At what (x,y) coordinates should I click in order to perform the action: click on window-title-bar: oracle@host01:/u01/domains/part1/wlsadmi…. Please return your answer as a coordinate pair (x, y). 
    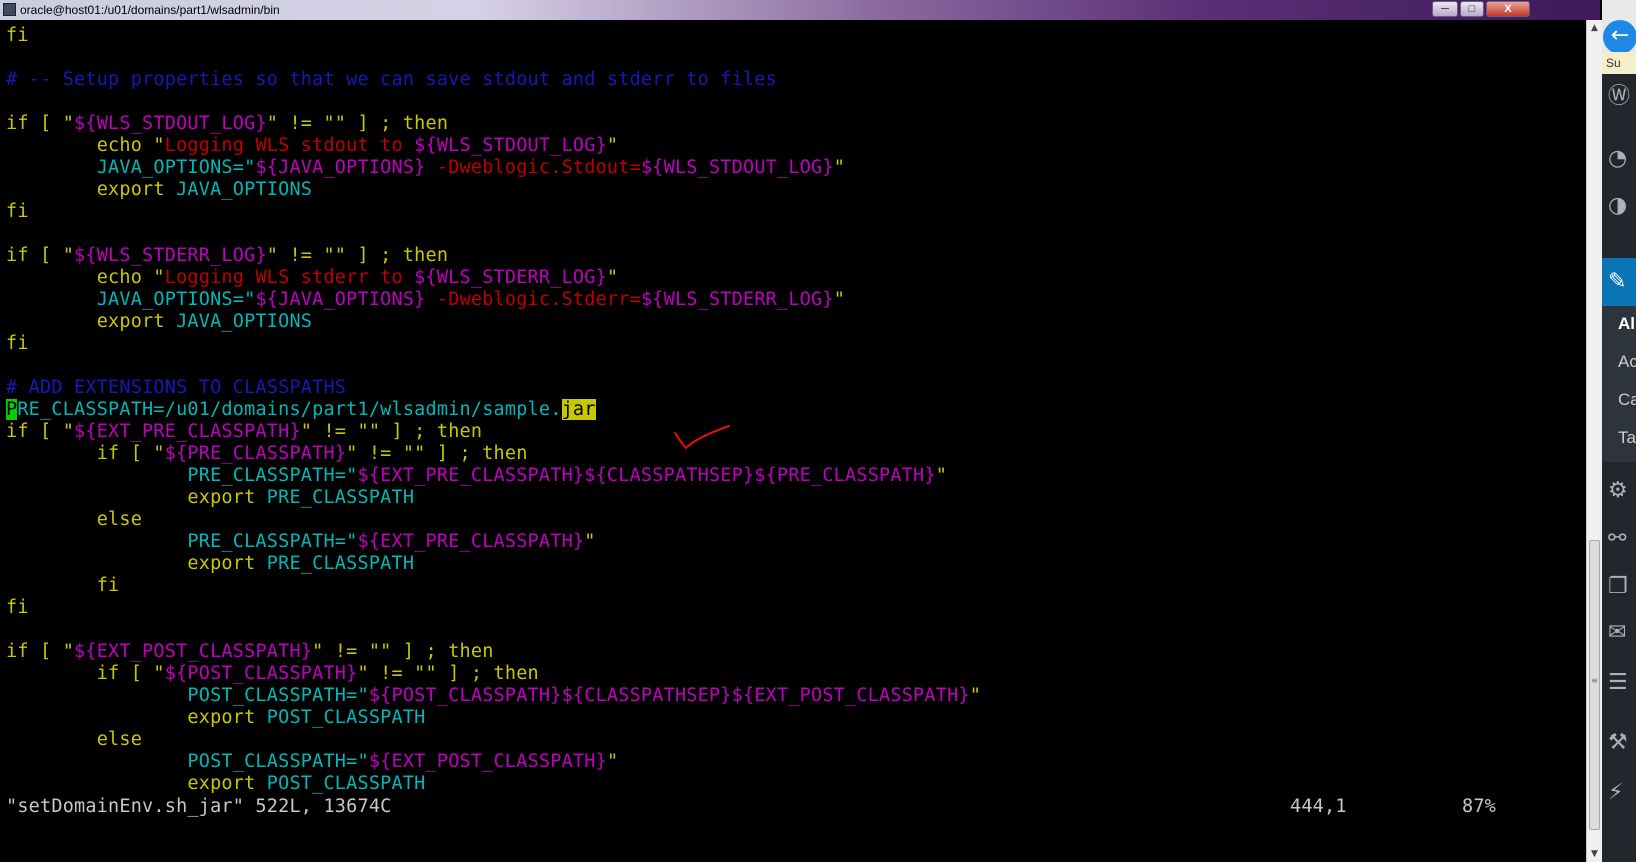
    Looking at the image, I should click on (800, 10).